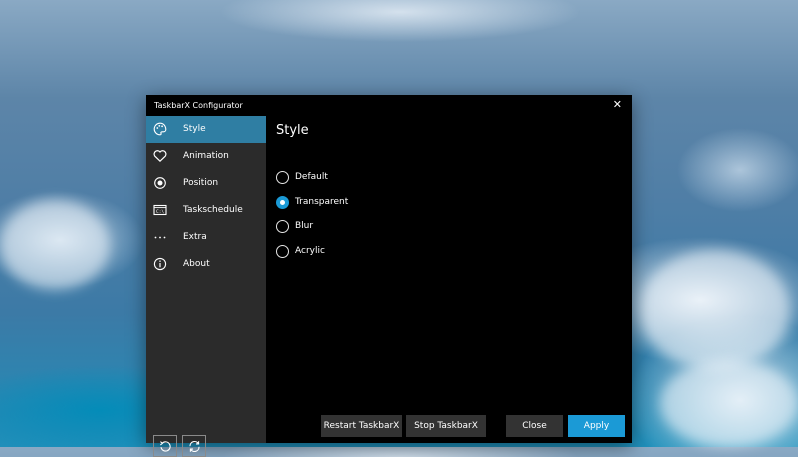 The image size is (798, 457). I want to click on stop-taskbarx-button: Stop TaskbarX, so click(446, 426).